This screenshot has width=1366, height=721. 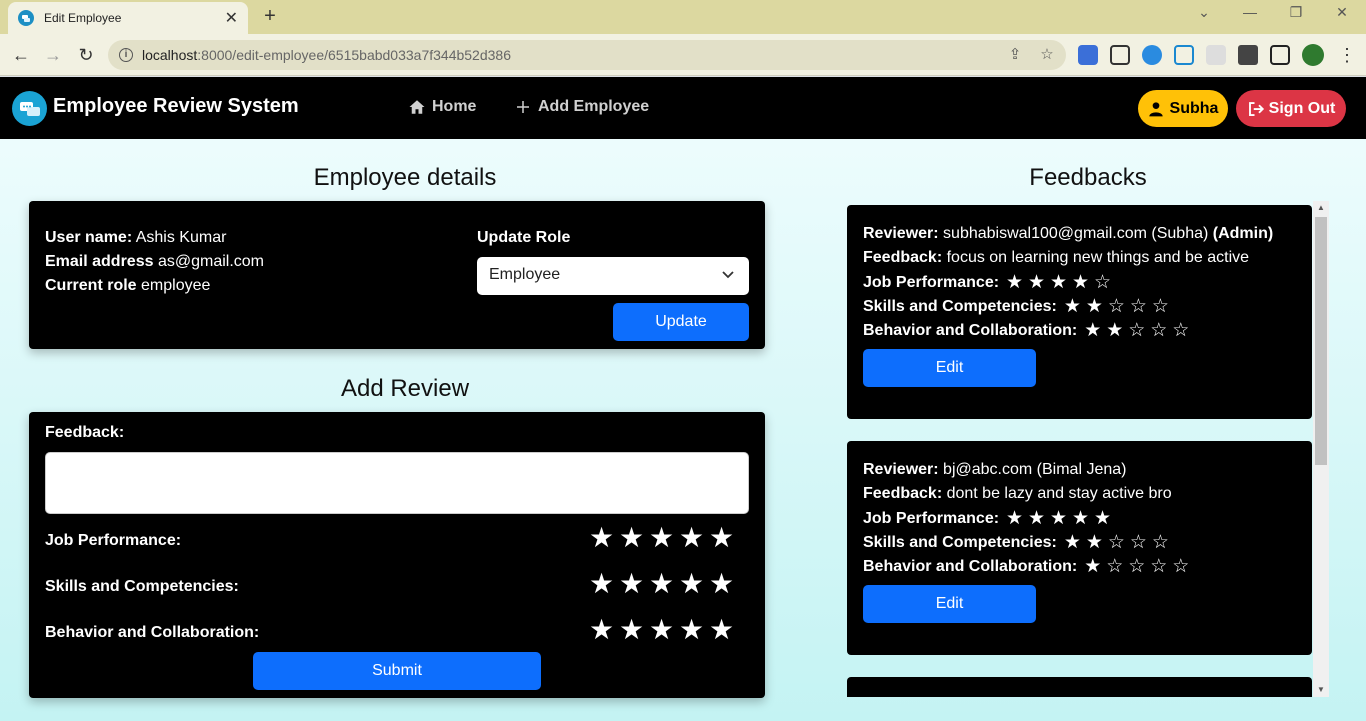 What do you see at coordinates (1136, 330) in the screenshot?
I see `behavior-rating-stars: ★ ★ ☆ ☆ ☆` at bounding box center [1136, 330].